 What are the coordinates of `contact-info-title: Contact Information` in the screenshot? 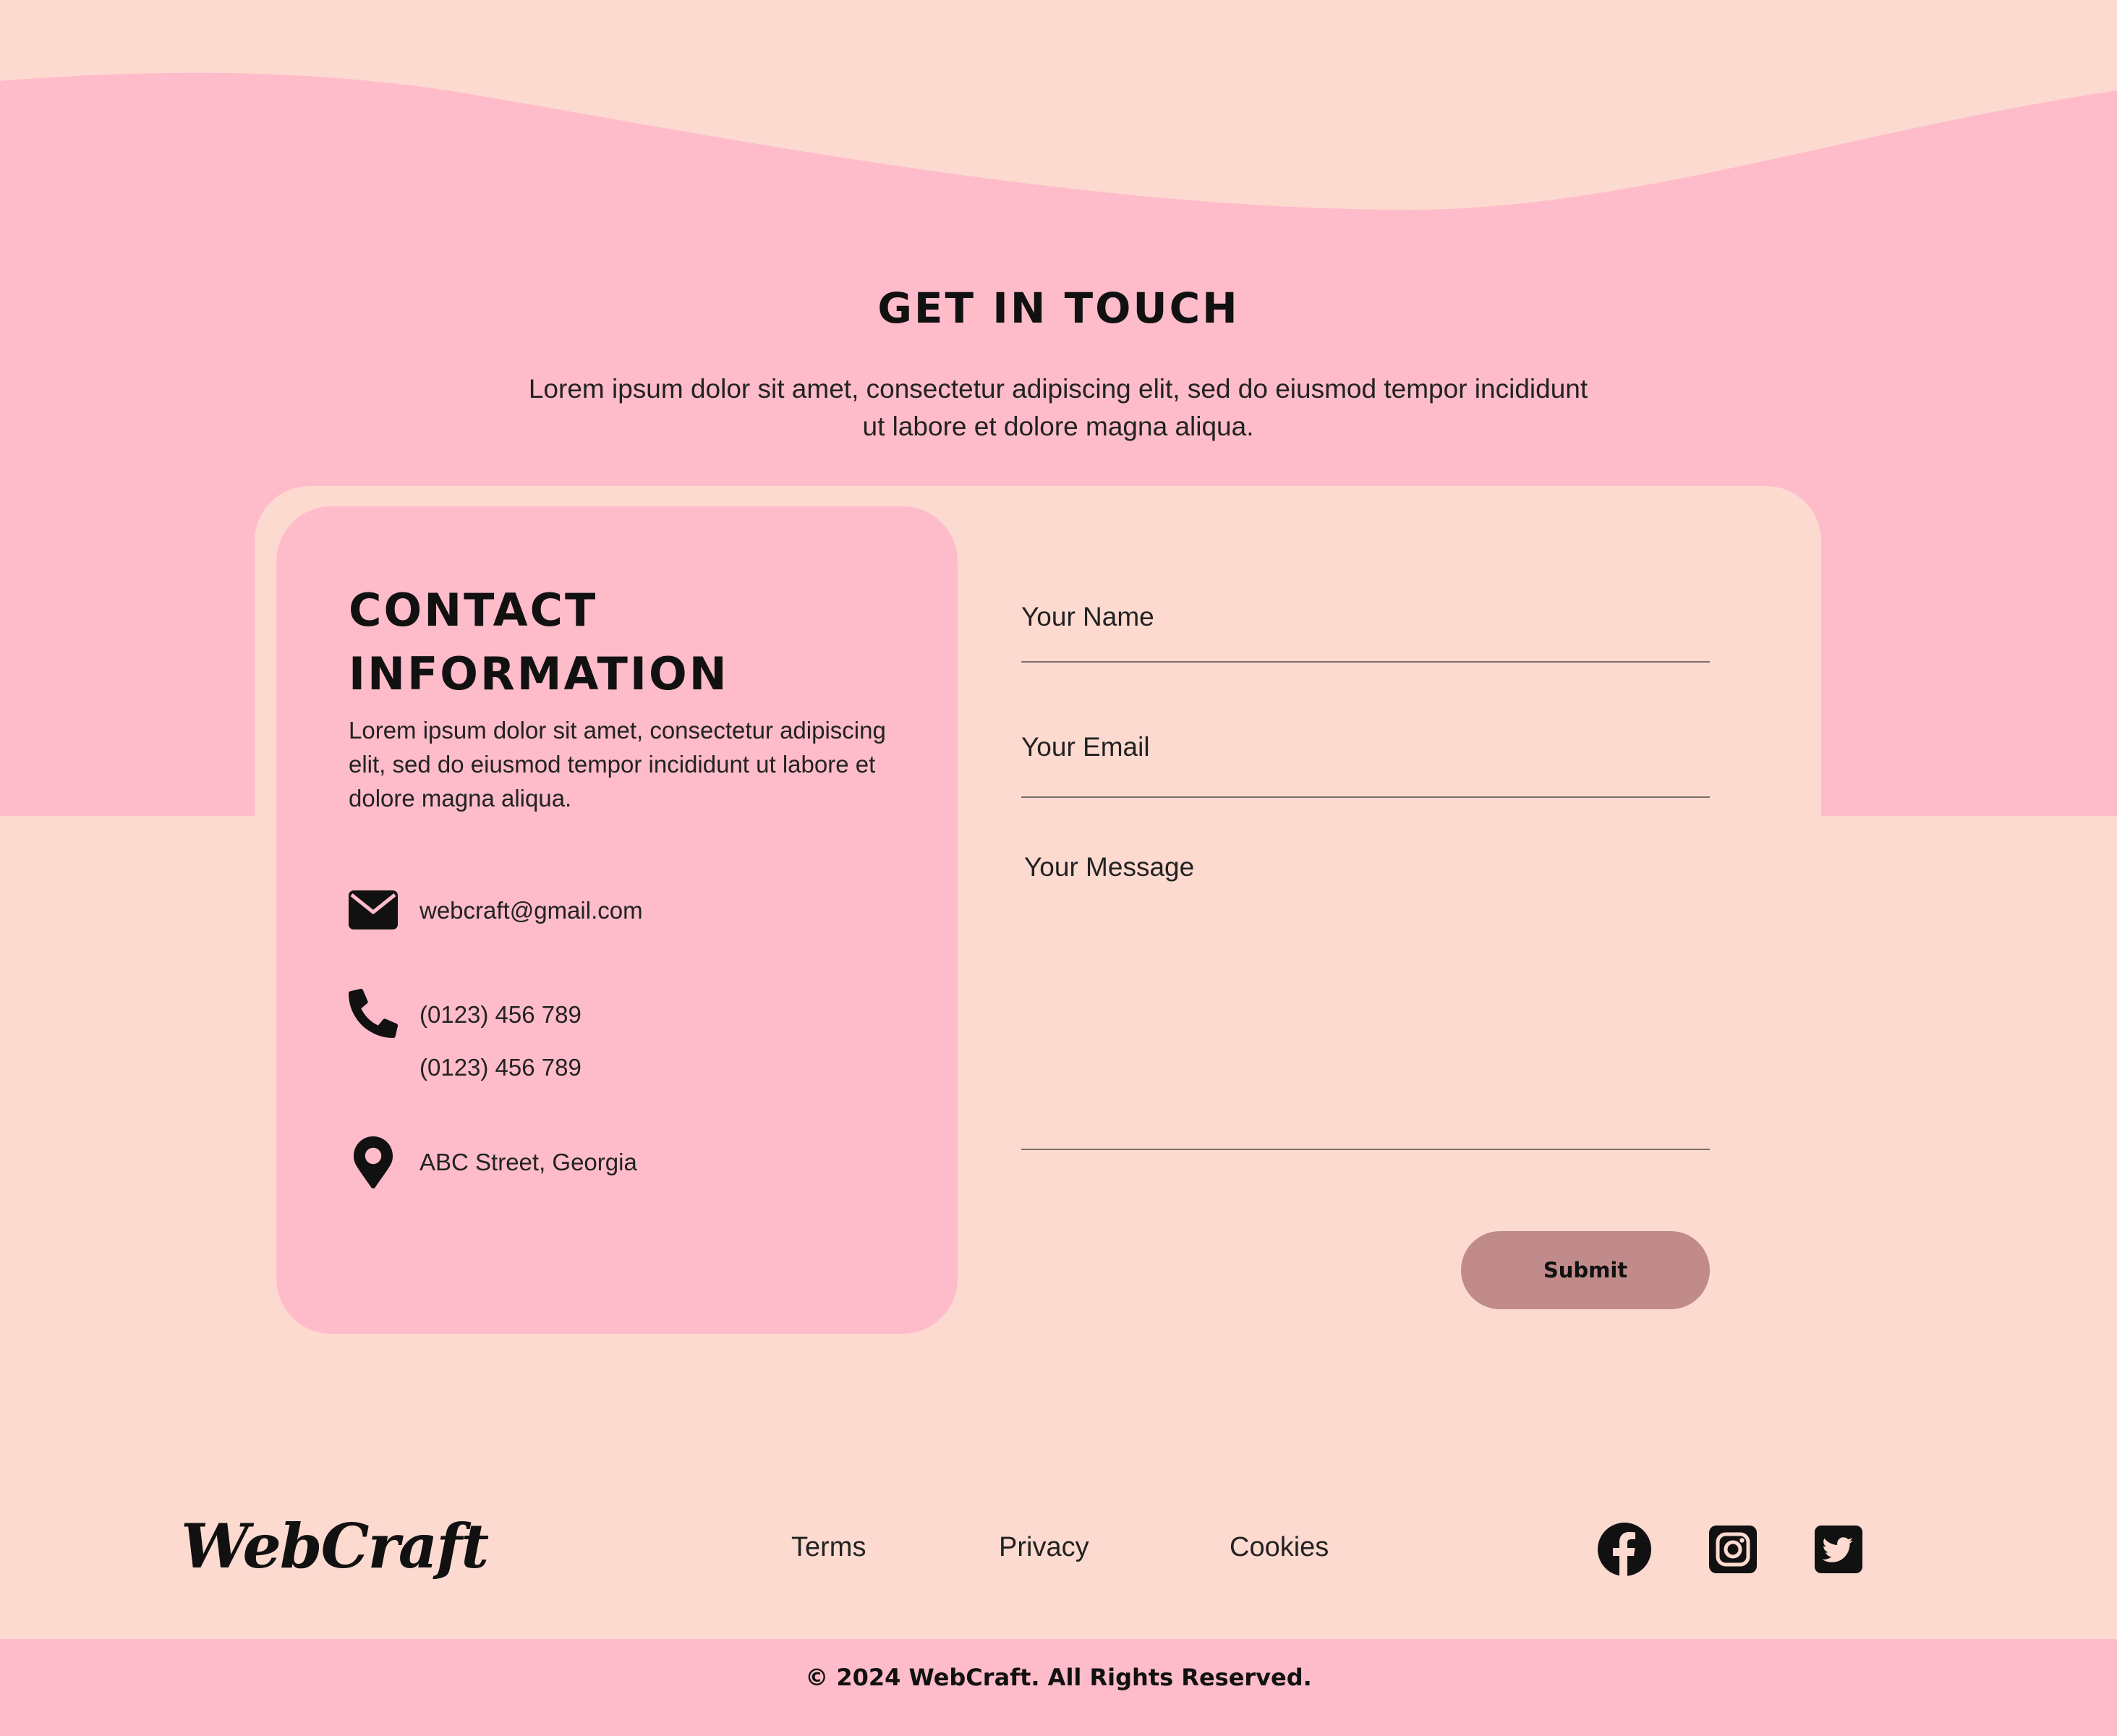 It's located at (539, 642).